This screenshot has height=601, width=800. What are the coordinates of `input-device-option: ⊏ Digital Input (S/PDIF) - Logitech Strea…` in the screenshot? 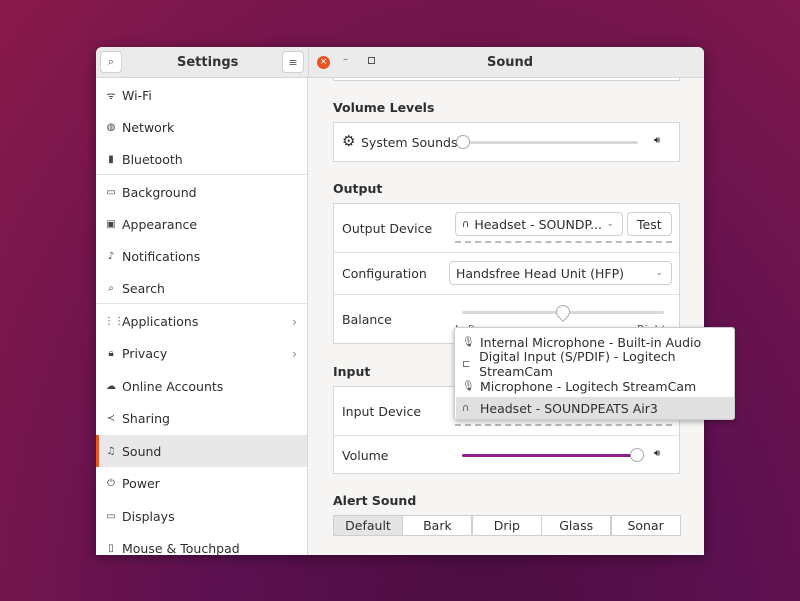 It's located at (595, 364).